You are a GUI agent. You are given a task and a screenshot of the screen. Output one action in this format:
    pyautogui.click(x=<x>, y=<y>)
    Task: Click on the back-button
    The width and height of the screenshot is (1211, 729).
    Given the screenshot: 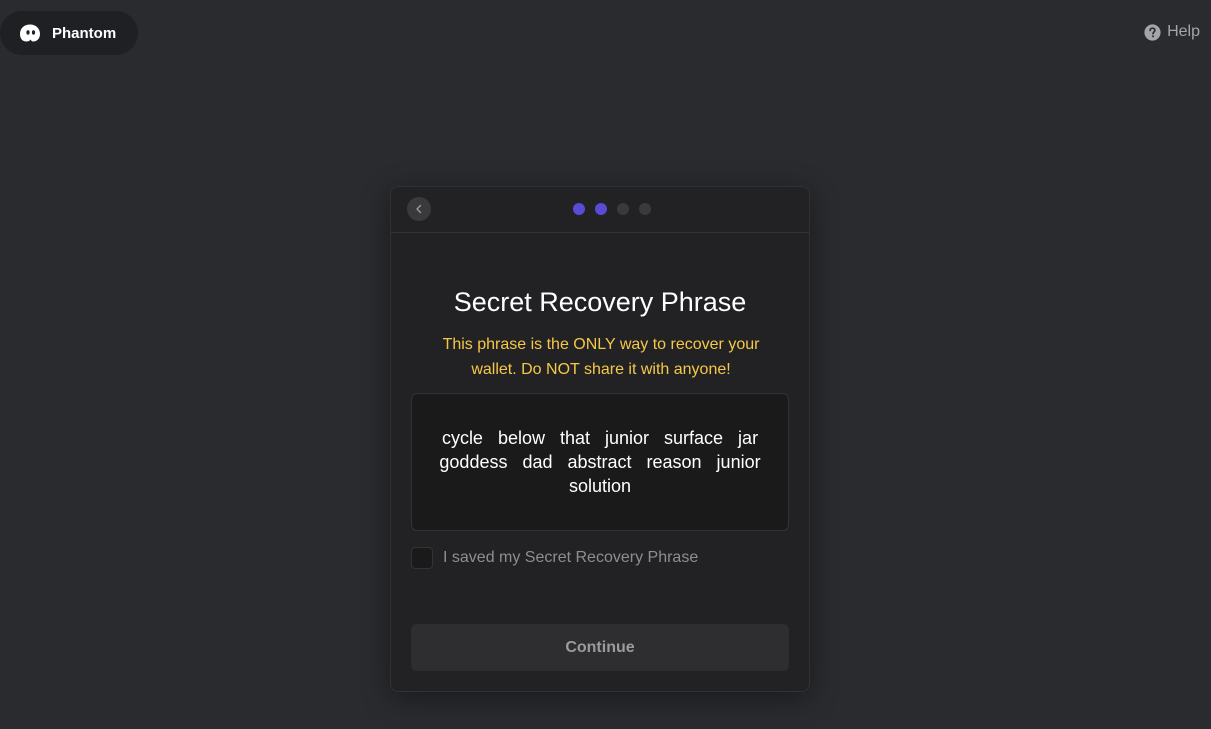 What is the action you would take?
    pyautogui.click(x=419, y=209)
    